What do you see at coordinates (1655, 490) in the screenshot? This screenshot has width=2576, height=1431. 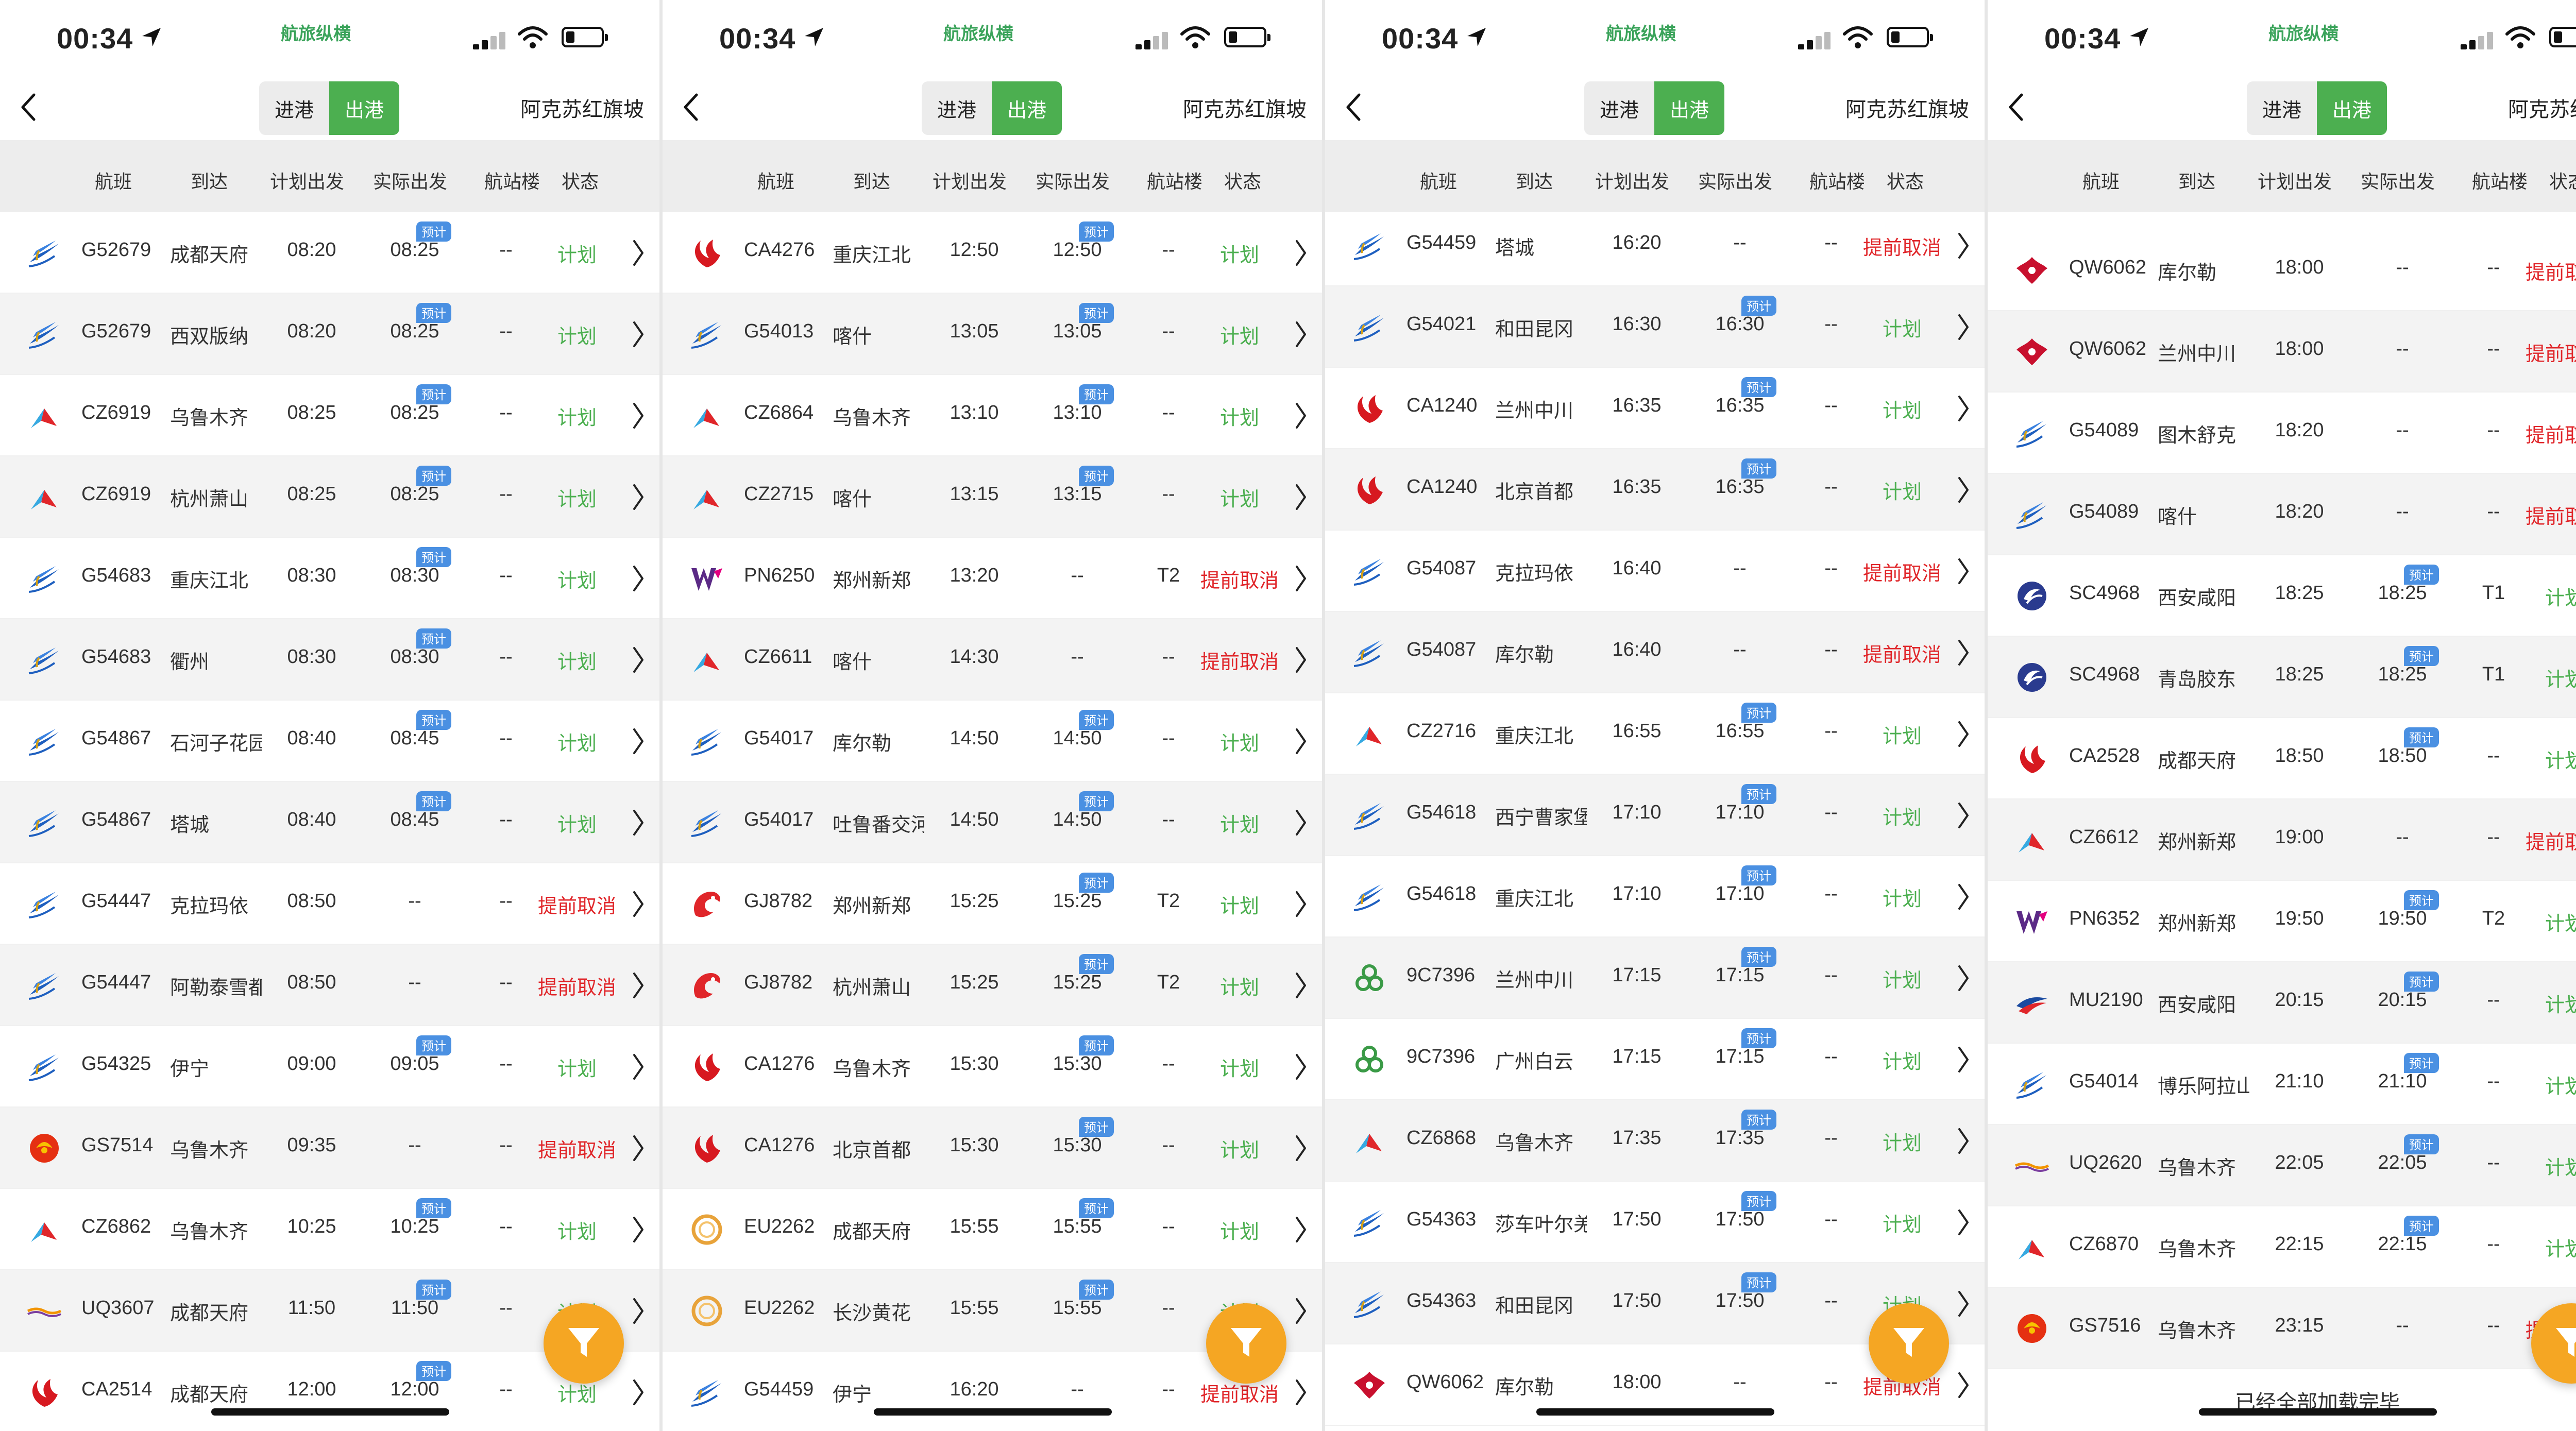 I see `flight-row: CA1240 北京首都 16:35 16:35 -- 计划 预计` at bounding box center [1655, 490].